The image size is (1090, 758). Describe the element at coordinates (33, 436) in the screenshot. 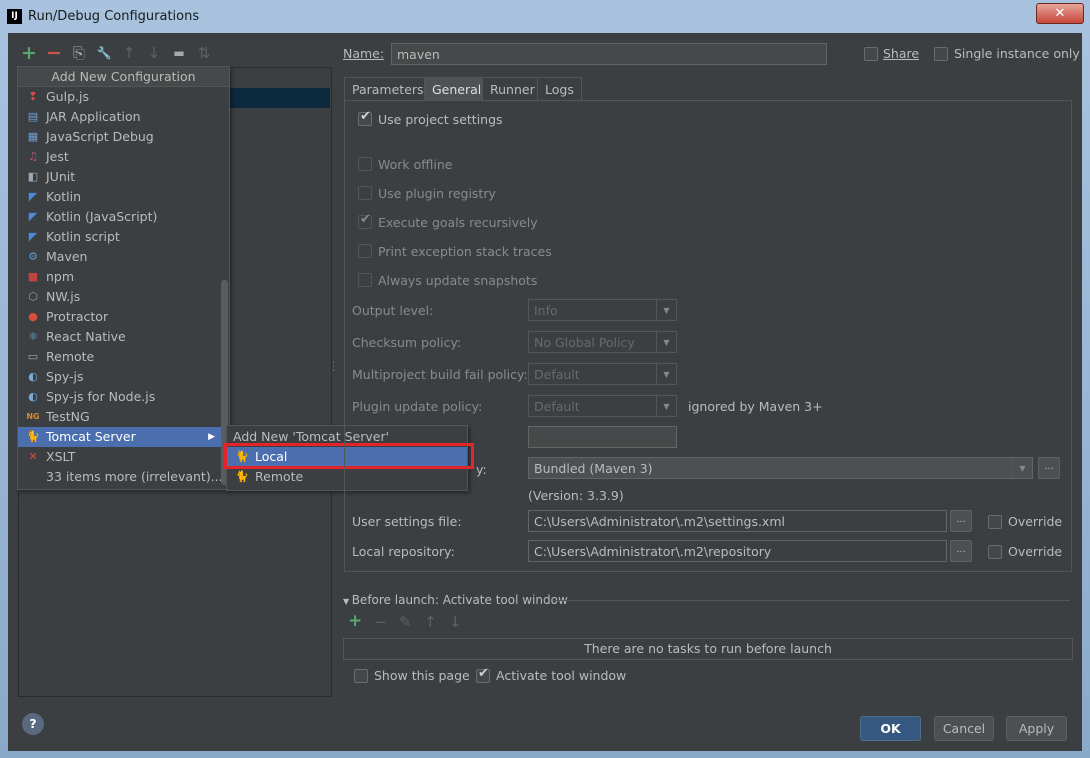

I see `tomcat-icon: 🐈` at that location.